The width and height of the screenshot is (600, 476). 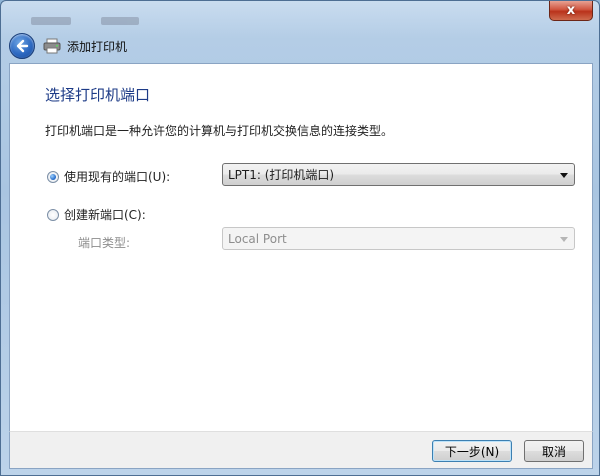 I want to click on window-title: 添加打印机, so click(x=97, y=46).